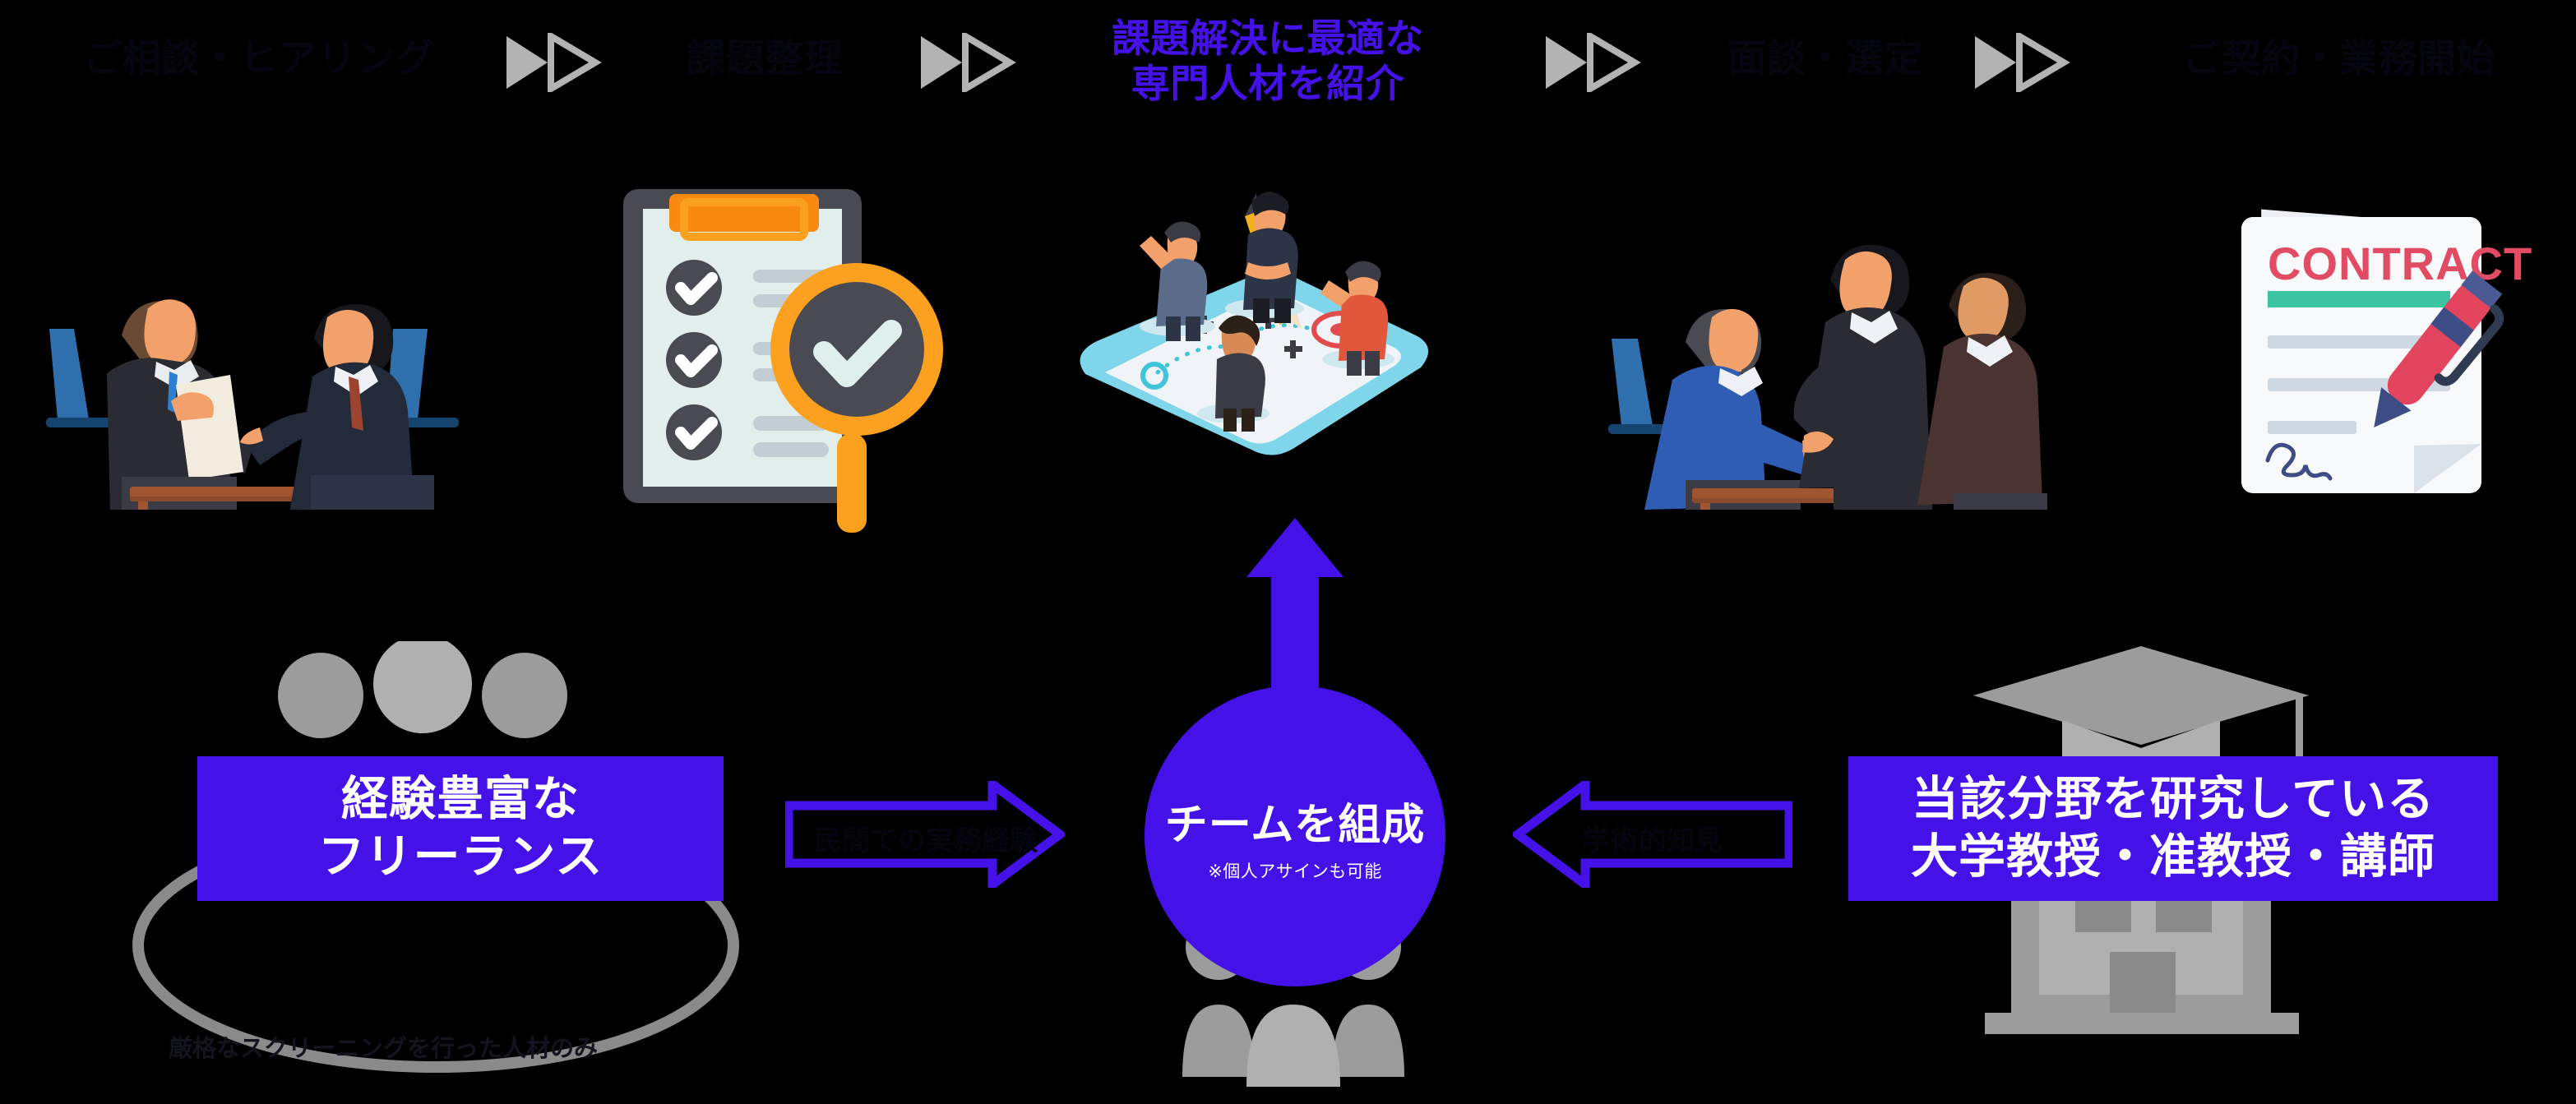 The width and height of the screenshot is (2576, 1104). Describe the element at coordinates (1653, 841) in the screenshot. I see `arrow-right-label: 学術的知見` at that location.